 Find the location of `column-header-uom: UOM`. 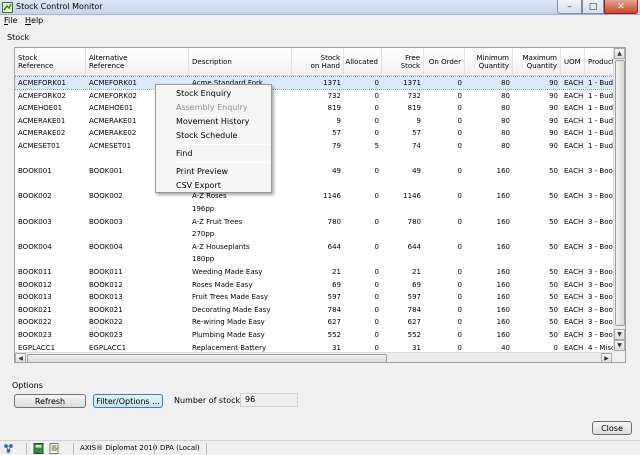

column-header-uom: UOM is located at coordinates (573, 62).